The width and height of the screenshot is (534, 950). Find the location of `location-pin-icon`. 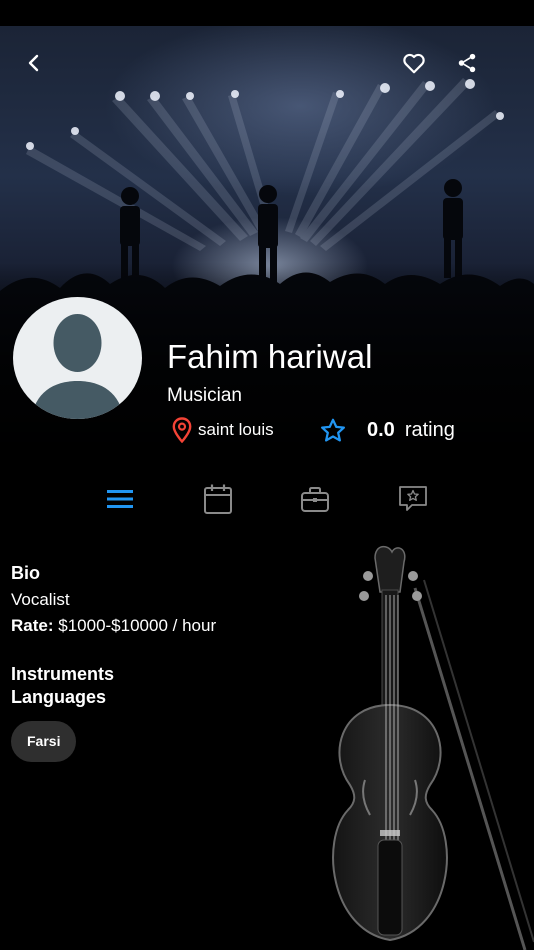

location-pin-icon is located at coordinates (182, 430).